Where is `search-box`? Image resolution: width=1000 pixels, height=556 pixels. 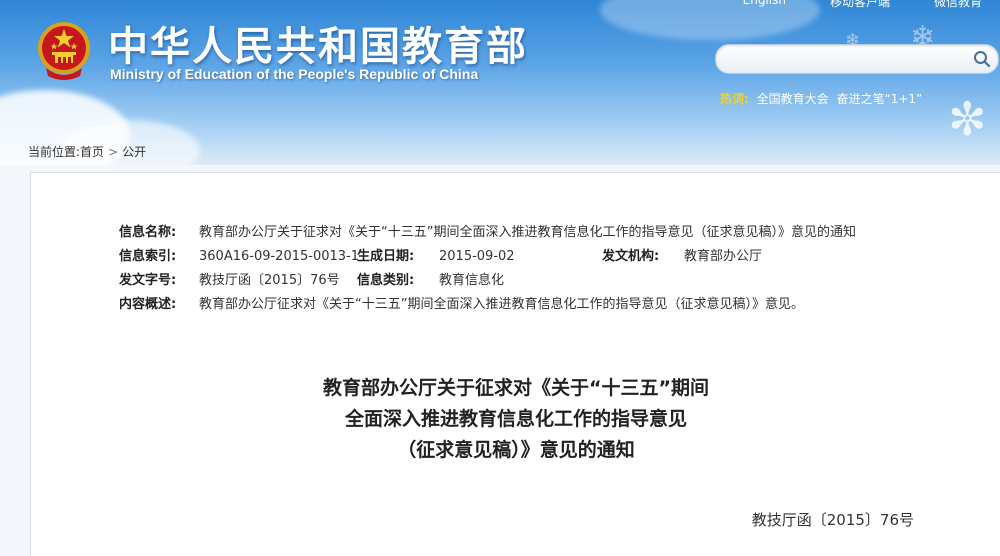 search-box is located at coordinates (857, 59).